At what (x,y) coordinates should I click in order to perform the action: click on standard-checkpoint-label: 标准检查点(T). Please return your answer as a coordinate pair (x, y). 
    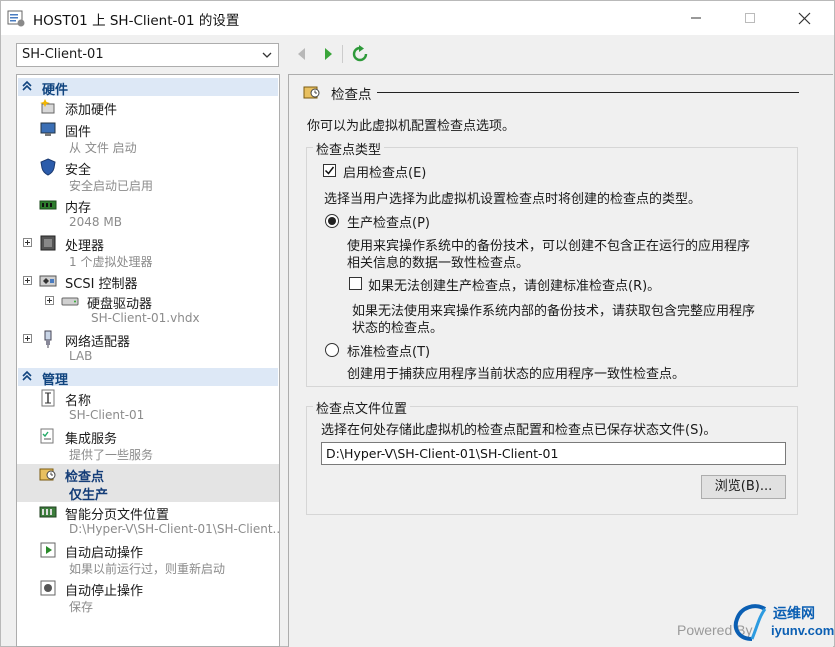
    Looking at the image, I should click on (388, 350).